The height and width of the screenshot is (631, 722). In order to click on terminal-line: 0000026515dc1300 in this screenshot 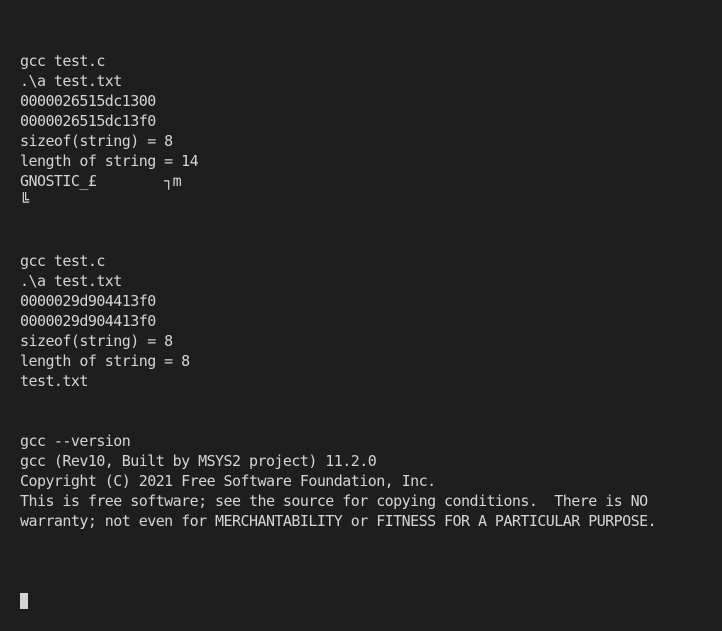, I will do `click(88, 101)`.